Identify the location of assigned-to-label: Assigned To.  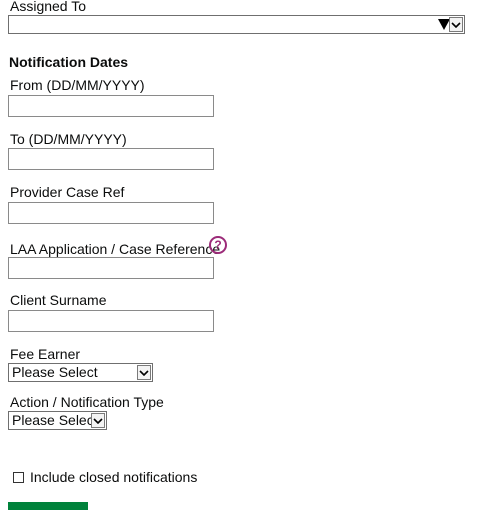
(48, 7).